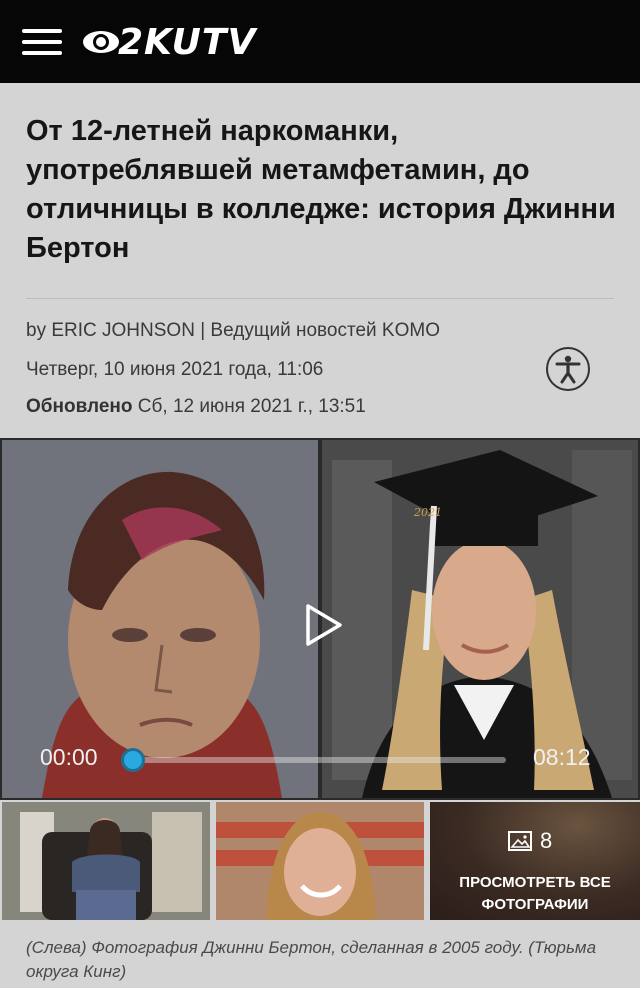 The width and height of the screenshot is (640, 988). Describe the element at coordinates (133, 760) in the screenshot. I see `scrubber-handle` at that location.